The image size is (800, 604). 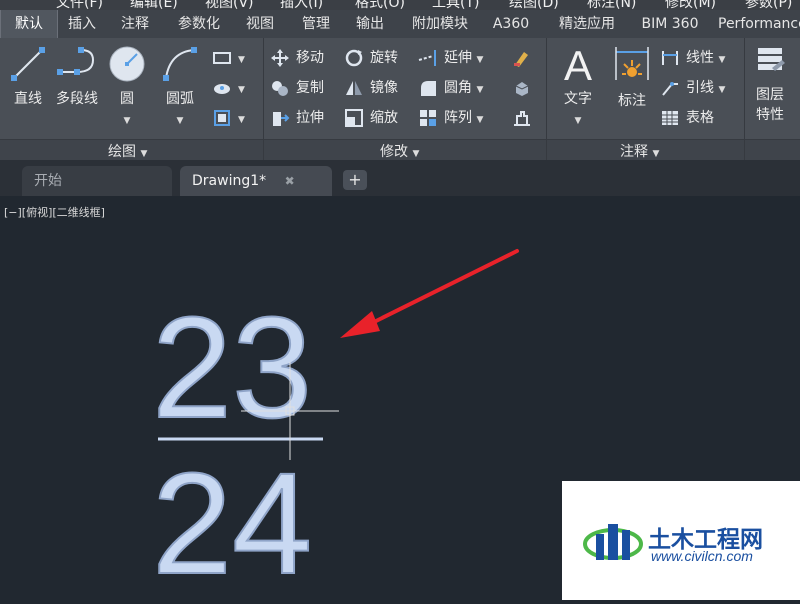 I want to click on rotate-icon, so click(x=354, y=58).